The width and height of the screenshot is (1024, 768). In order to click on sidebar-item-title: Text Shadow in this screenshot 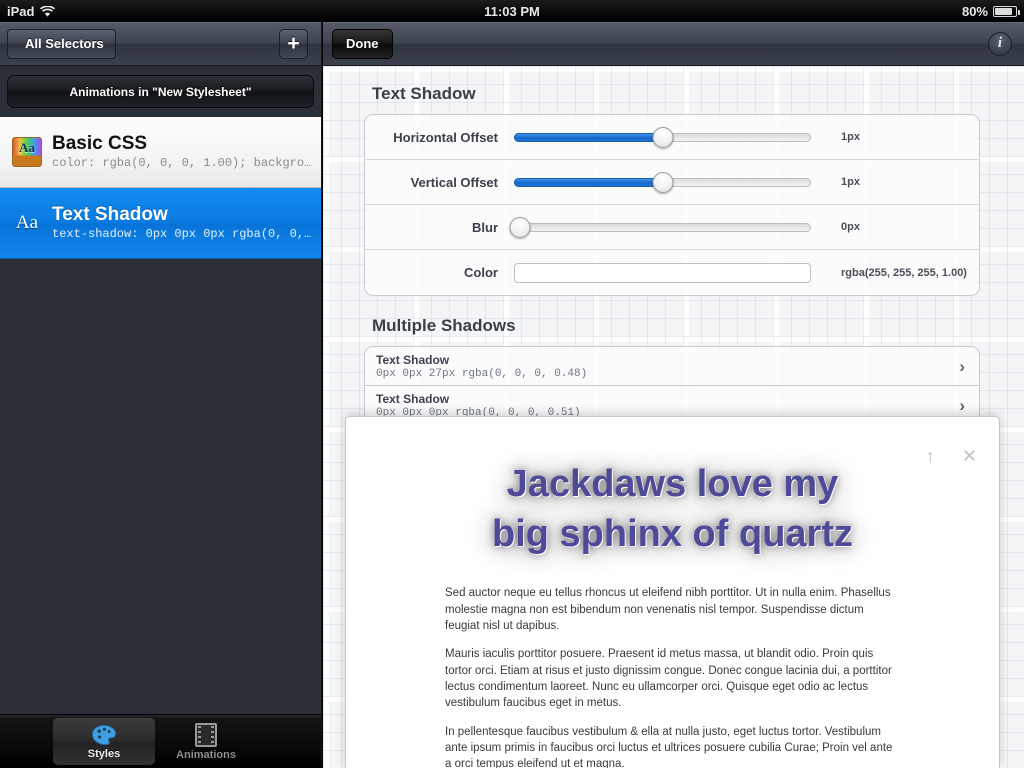, I will do `click(110, 215)`.